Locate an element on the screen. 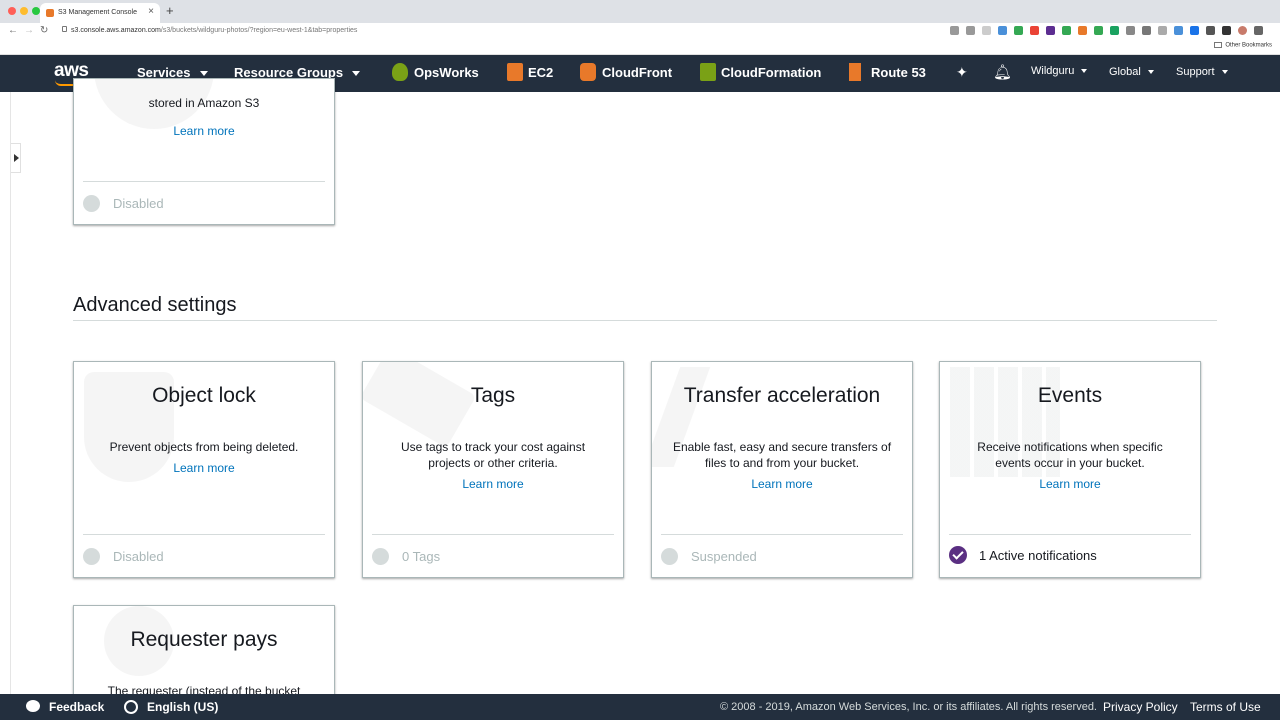  minimize-window-icon is located at coordinates (24, 11).